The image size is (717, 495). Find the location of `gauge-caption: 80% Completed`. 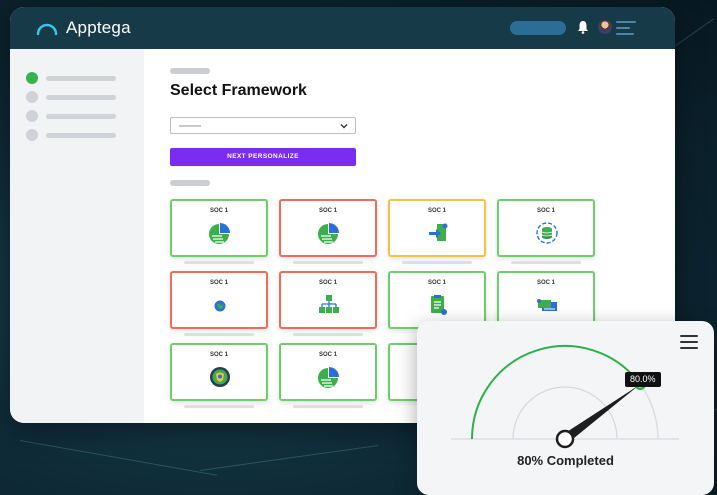

gauge-caption: 80% Completed is located at coordinates (565, 460).